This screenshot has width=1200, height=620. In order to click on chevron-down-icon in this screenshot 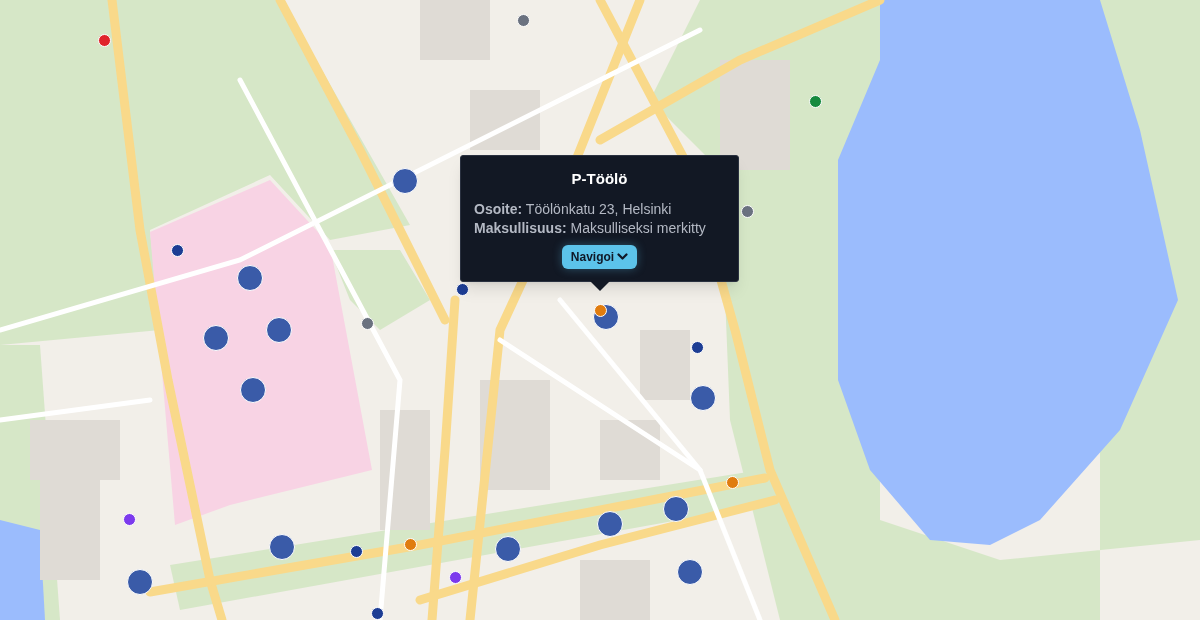, I will do `click(623, 257)`.